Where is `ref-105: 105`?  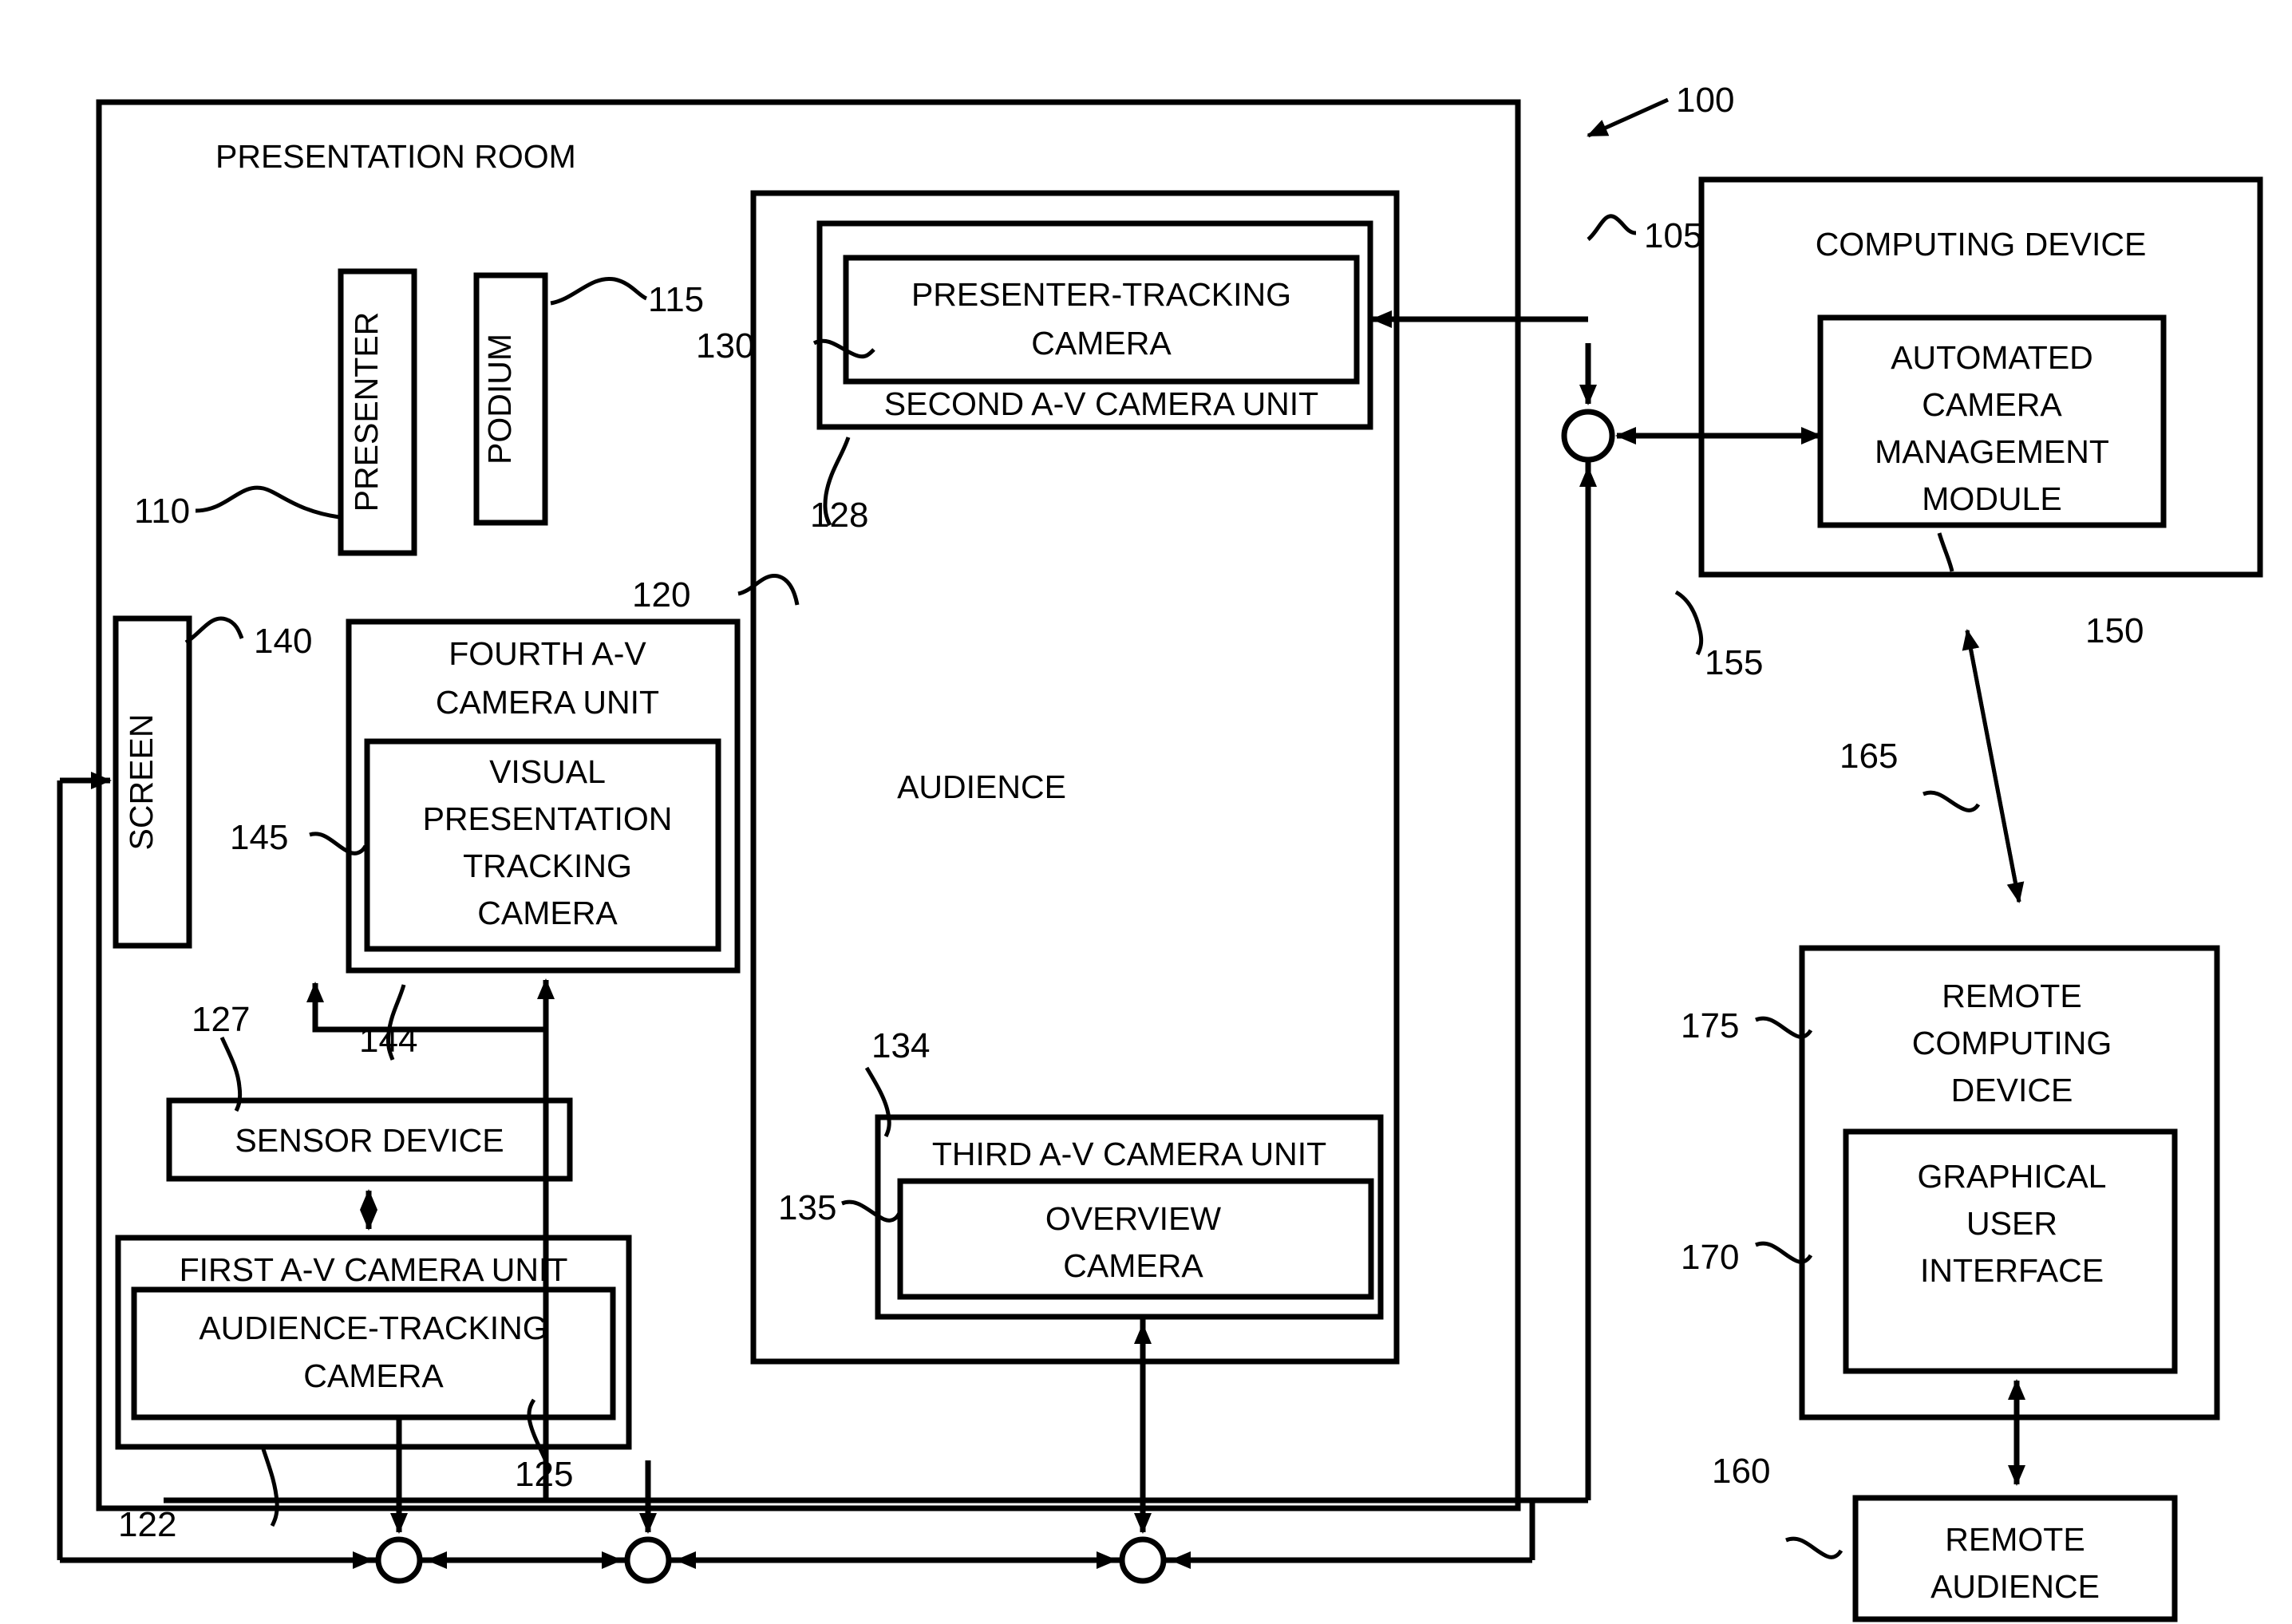
ref-105: 105 is located at coordinates (1673, 235).